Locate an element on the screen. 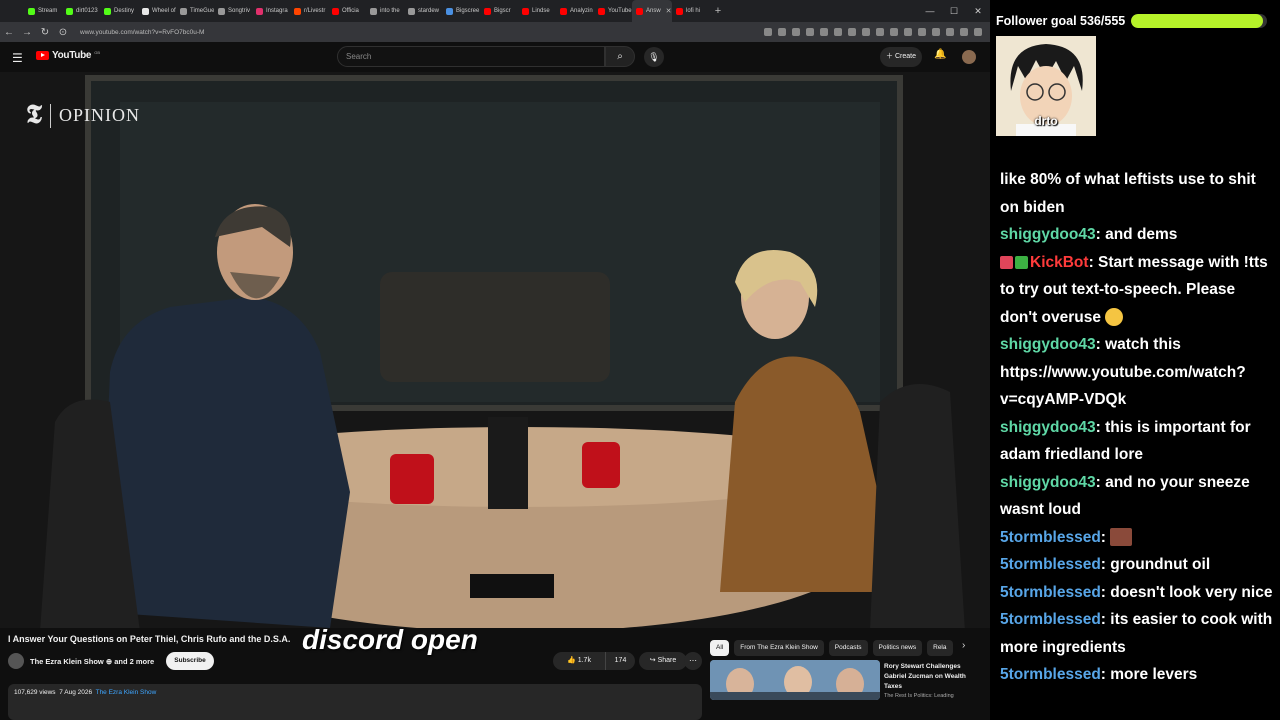 The image size is (1280, 720). browser-tab: stardew is located at coordinates (423, 11).